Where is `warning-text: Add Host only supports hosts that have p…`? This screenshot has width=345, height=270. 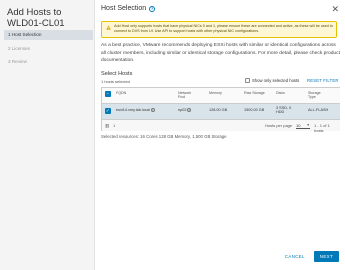
warning-text: Add Host only supports hosts that have p… is located at coordinates (223, 28).